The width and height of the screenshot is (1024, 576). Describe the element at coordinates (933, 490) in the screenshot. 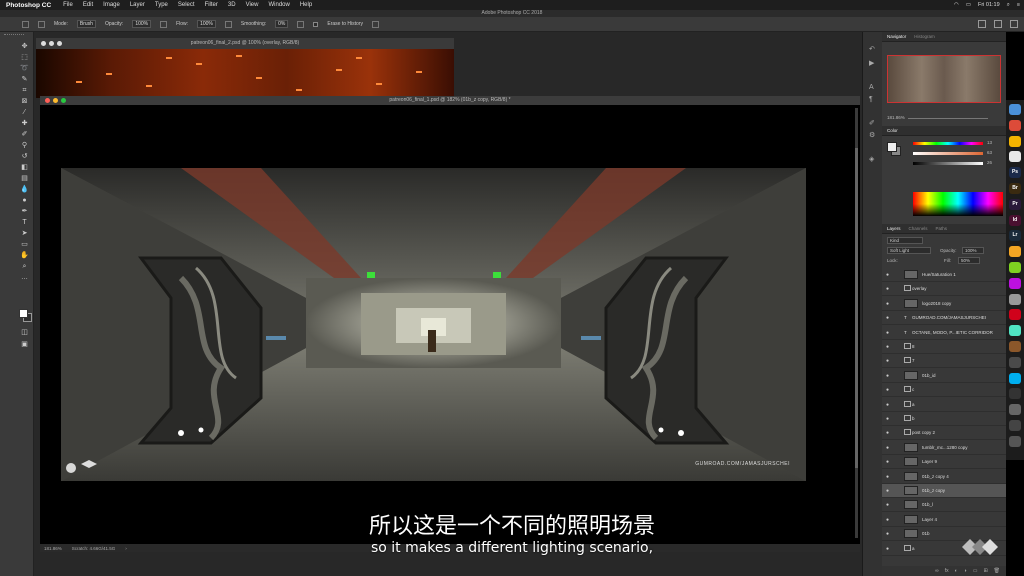

I see `layer-name: 01b_z copy` at that location.